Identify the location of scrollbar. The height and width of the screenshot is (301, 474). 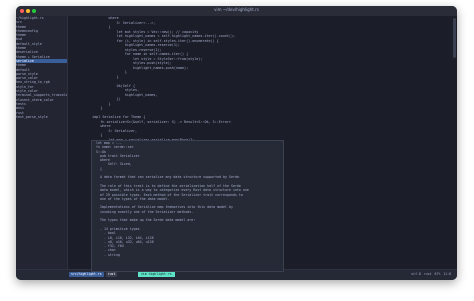
(454, 38).